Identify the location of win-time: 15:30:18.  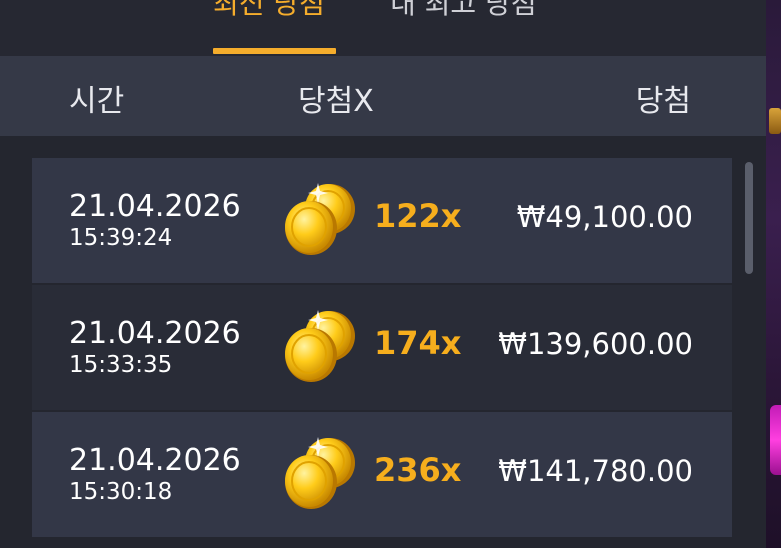
(121, 492).